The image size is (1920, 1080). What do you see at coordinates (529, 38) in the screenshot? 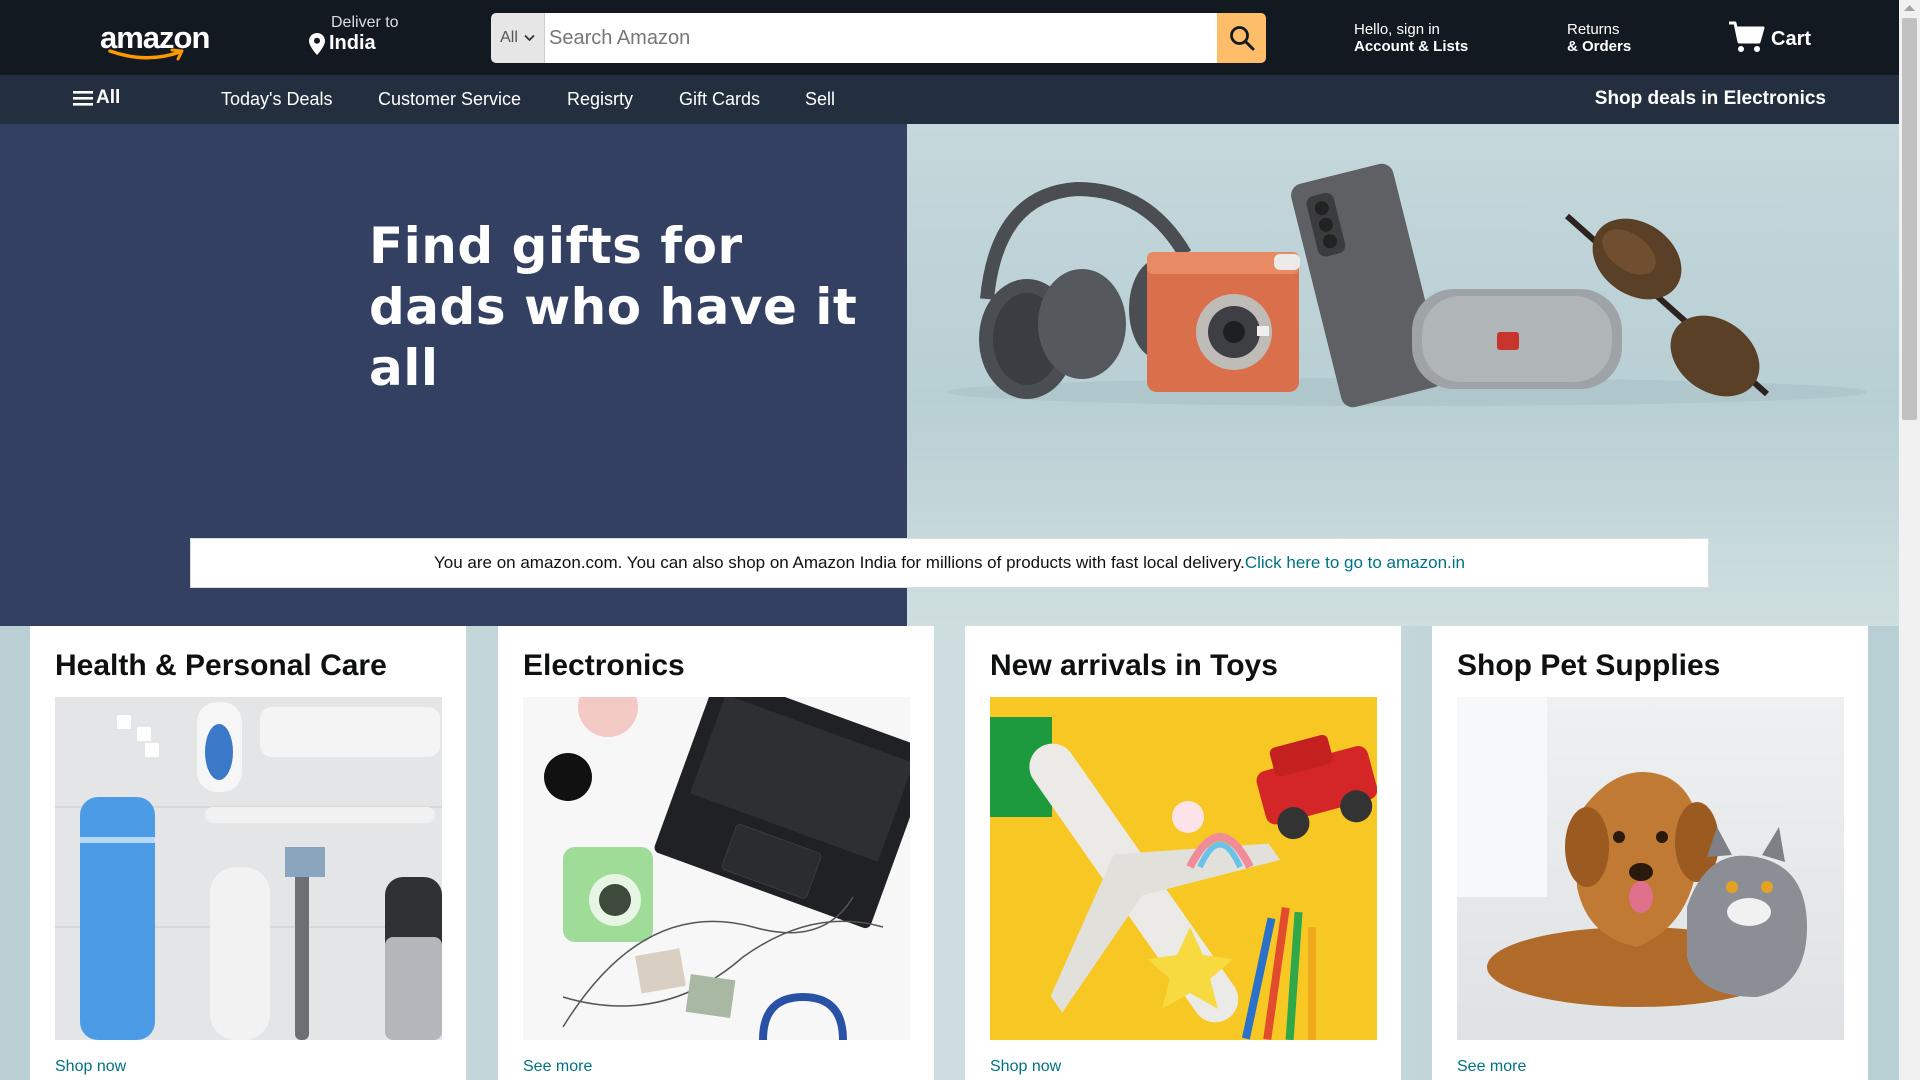
I see `chevron-down-icon` at bounding box center [529, 38].